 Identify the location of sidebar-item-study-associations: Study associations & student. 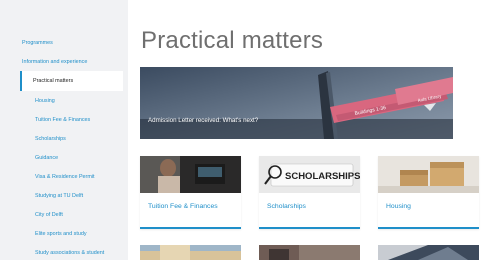
(69, 253).